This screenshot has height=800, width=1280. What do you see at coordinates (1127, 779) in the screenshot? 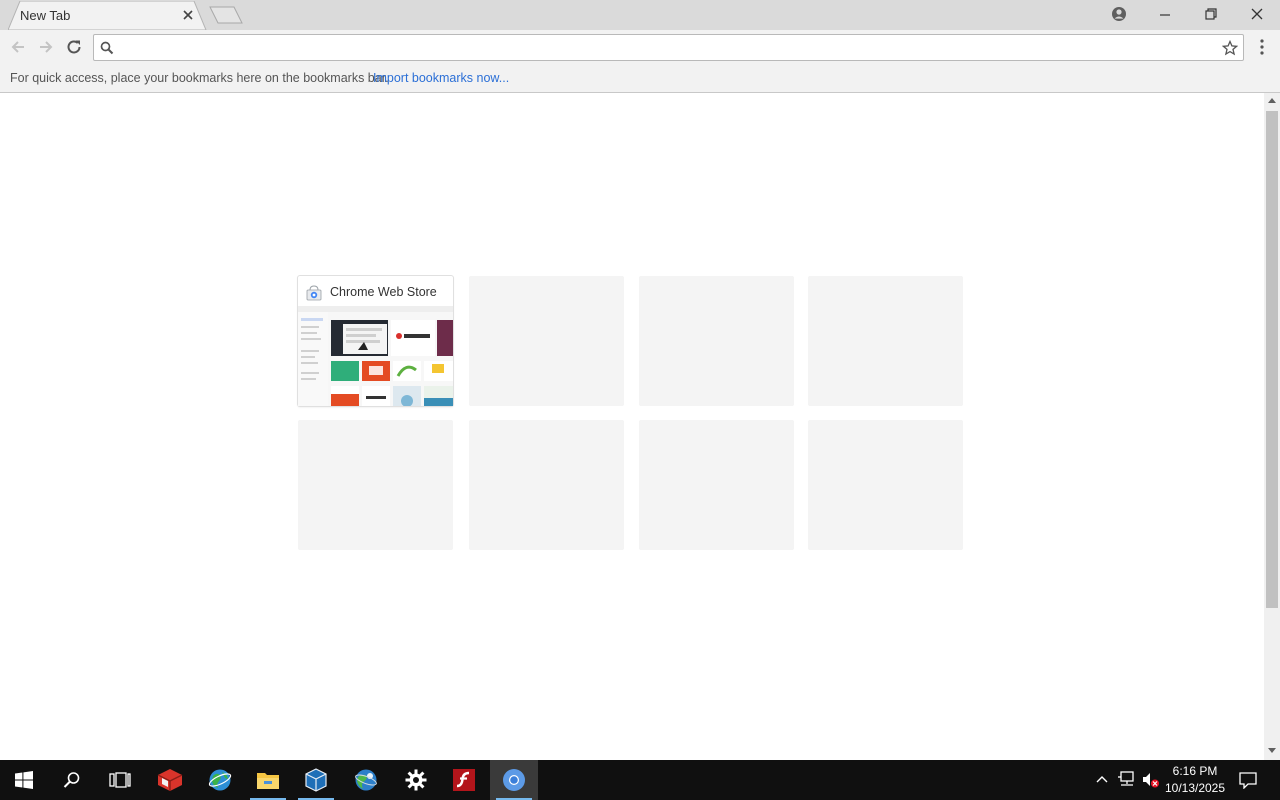
I see `network-icon` at bounding box center [1127, 779].